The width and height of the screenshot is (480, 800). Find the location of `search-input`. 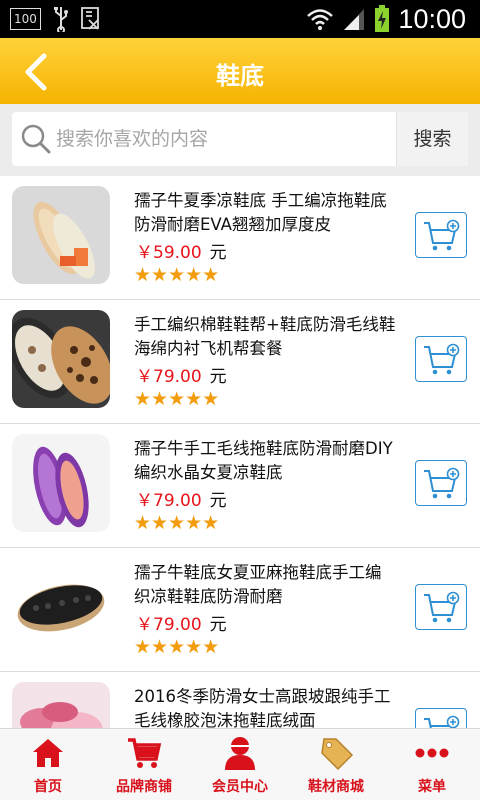

search-input is located at coordinates (224, 139).